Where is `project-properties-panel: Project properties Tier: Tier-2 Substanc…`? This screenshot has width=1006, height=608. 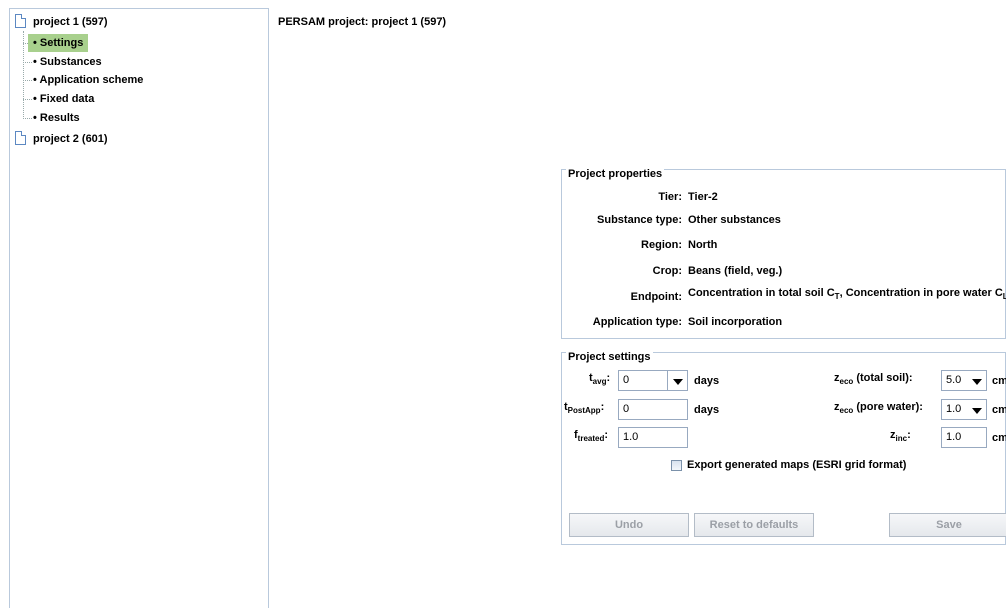
project-properties-panel: Project properties Tier: Tier-2 Substanc… is located at coordinates (783, 253).